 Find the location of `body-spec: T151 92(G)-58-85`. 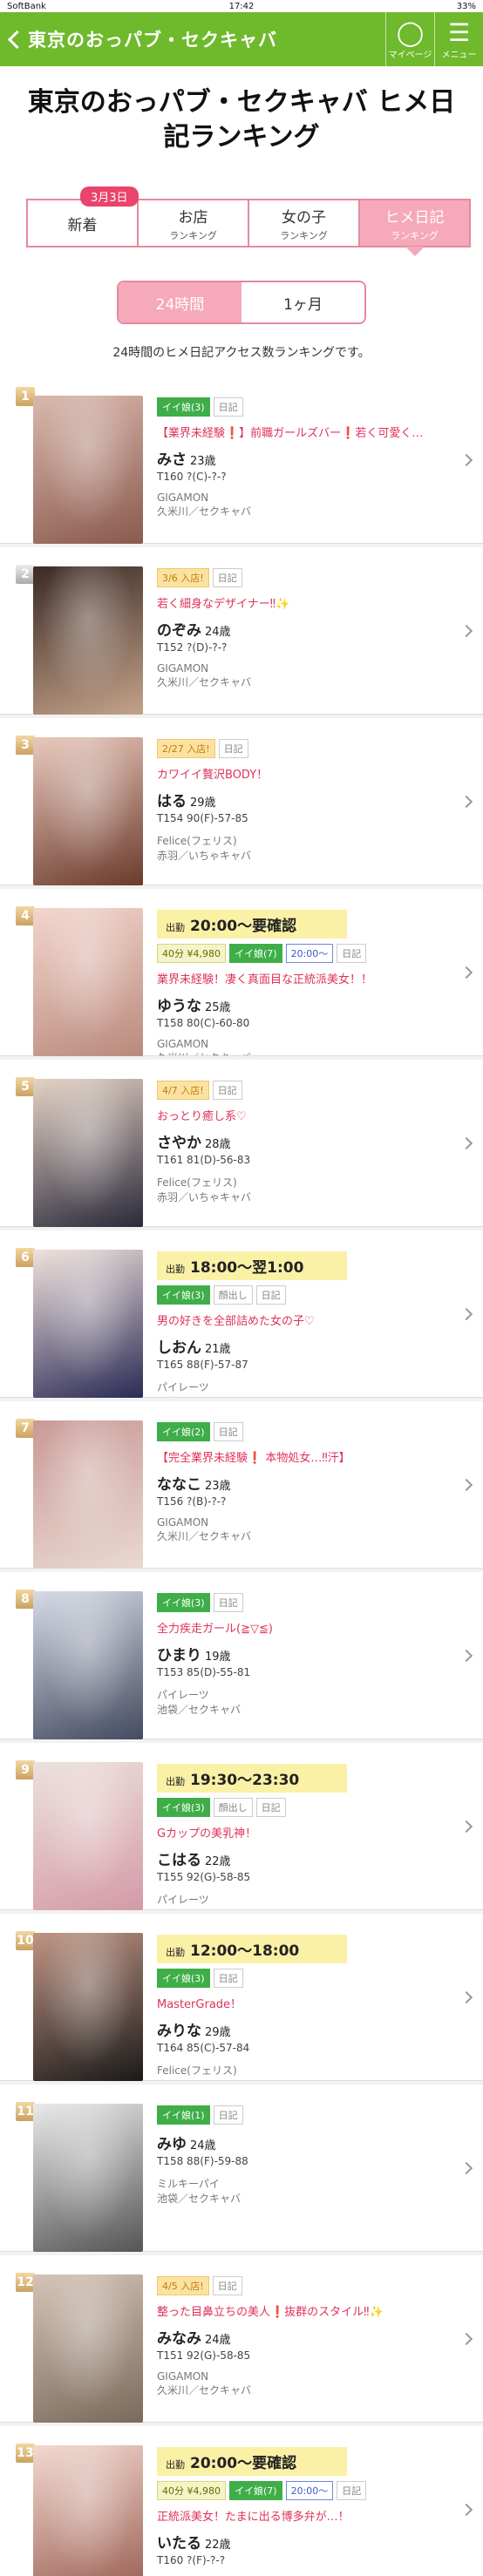

body-spec: T151 92(G)-58-85 is located at coordinates (204, 2355).